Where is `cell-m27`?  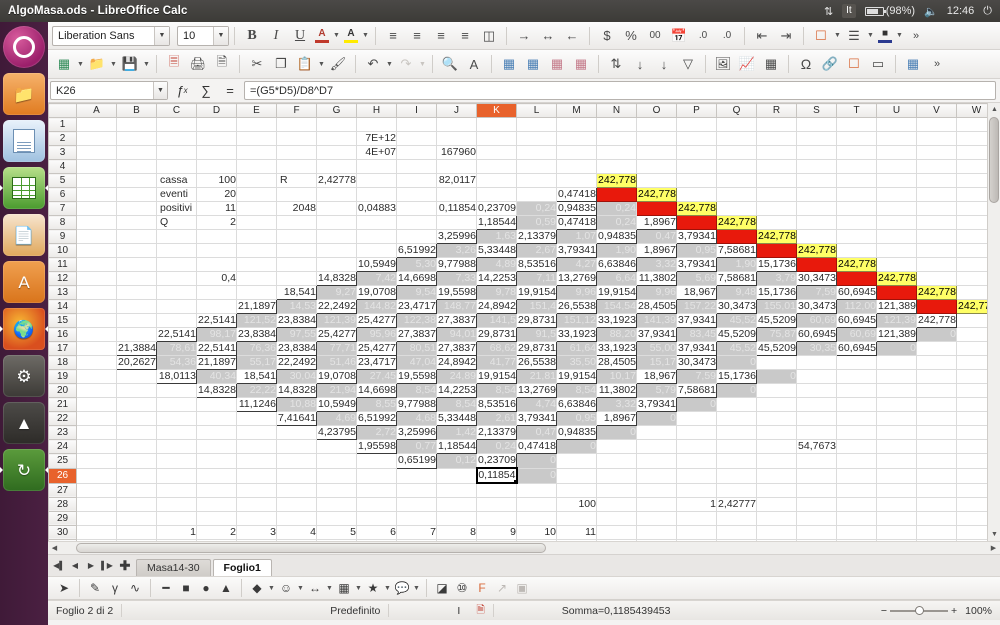 cell-m27 is located at coordinates (576, 490).